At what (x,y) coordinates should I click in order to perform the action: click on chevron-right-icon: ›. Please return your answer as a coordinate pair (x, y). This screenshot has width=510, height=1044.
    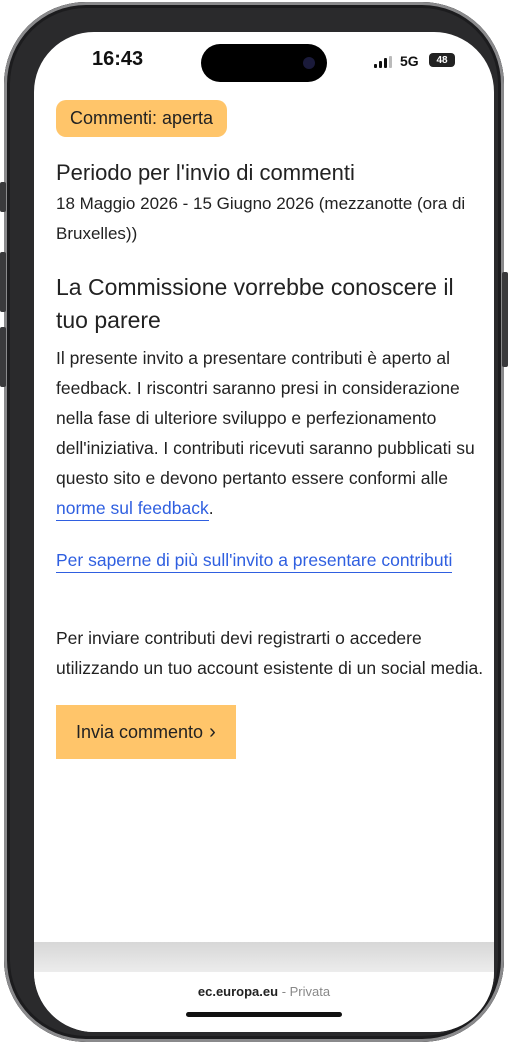
    Looking at the image, I should click on (212, 731).